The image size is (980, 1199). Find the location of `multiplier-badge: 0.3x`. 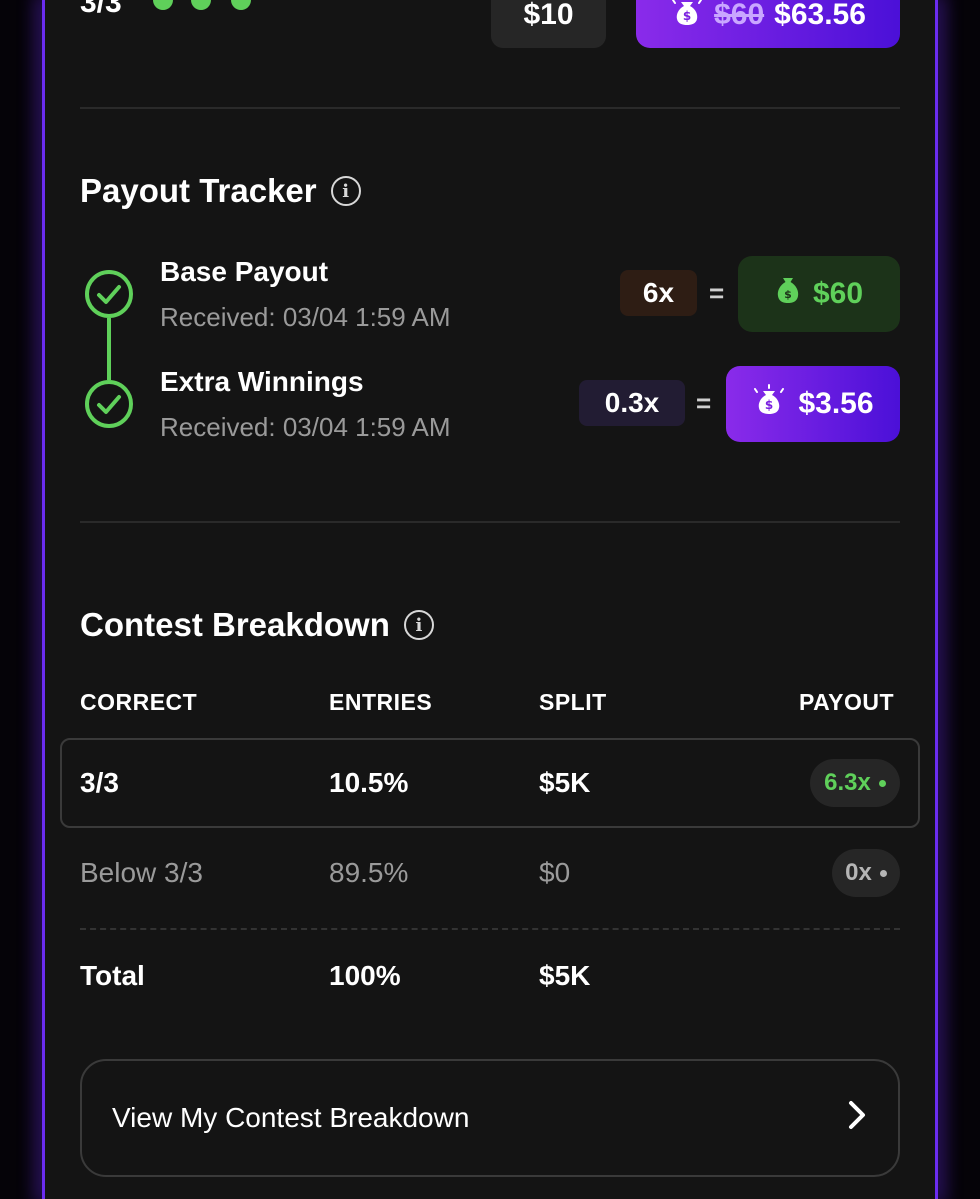

multiplier-badge: 0.3x is located at coordinates (632, 403).